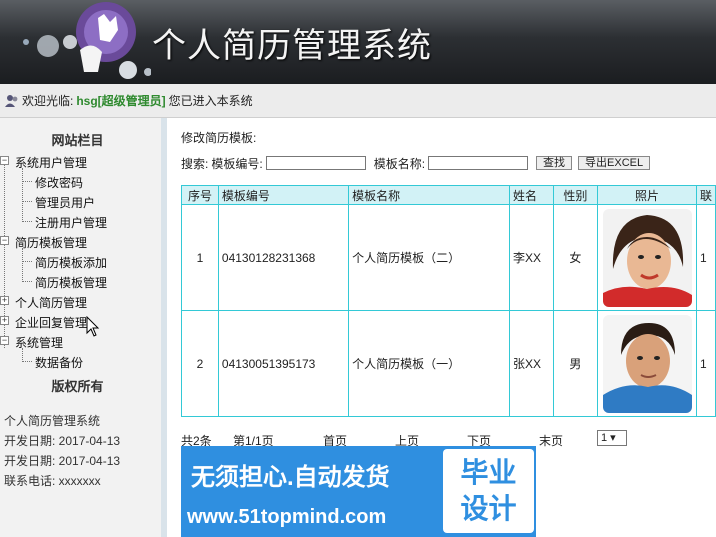  What do you see at coordinates (51, 242) in the screenshot?
I see `sidebar-group-template-mgmt: 简历模板管理` at bounding box center [51, 242].